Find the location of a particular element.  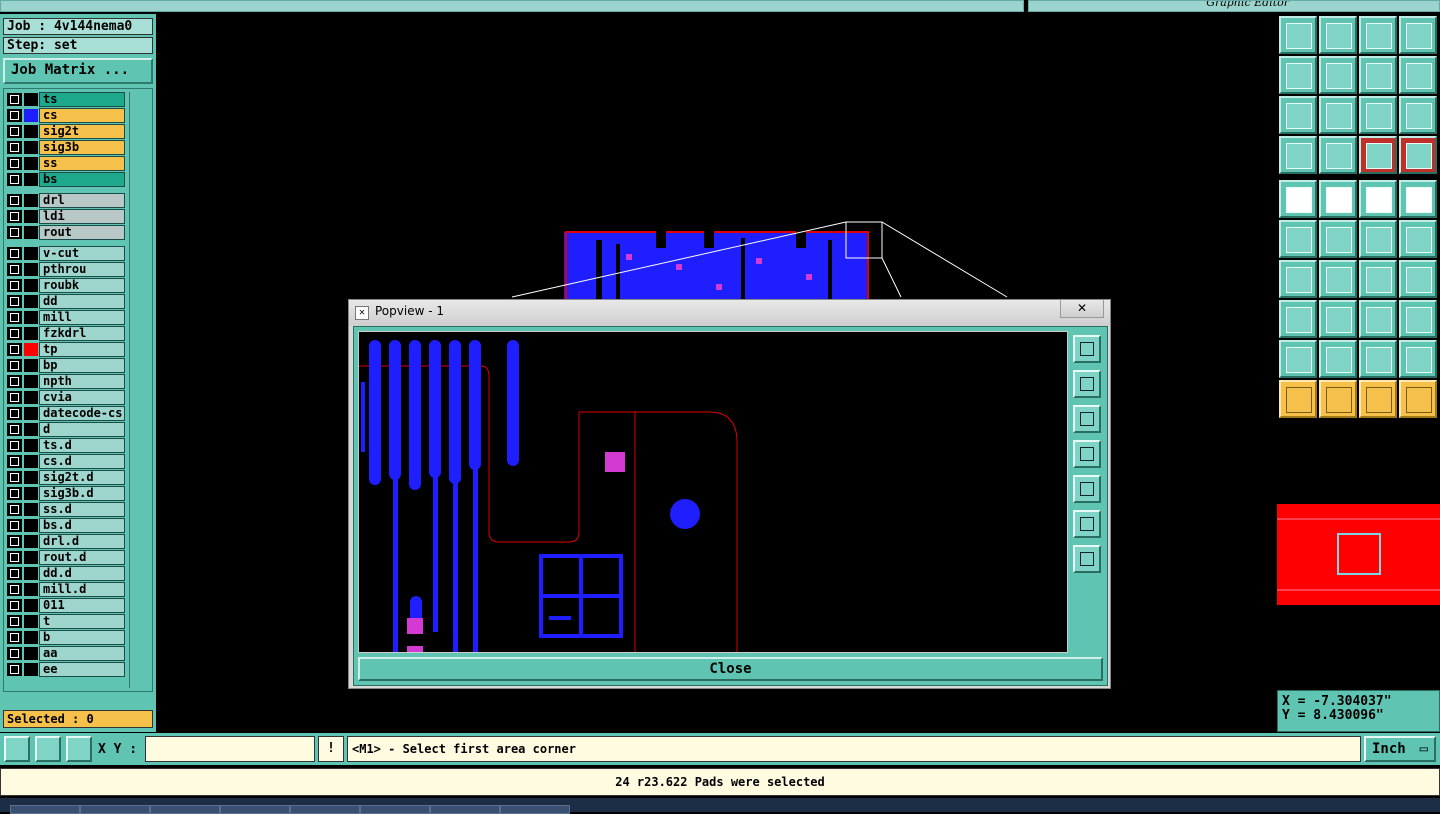

rotate-icon is located at coordinates (1378, 279).